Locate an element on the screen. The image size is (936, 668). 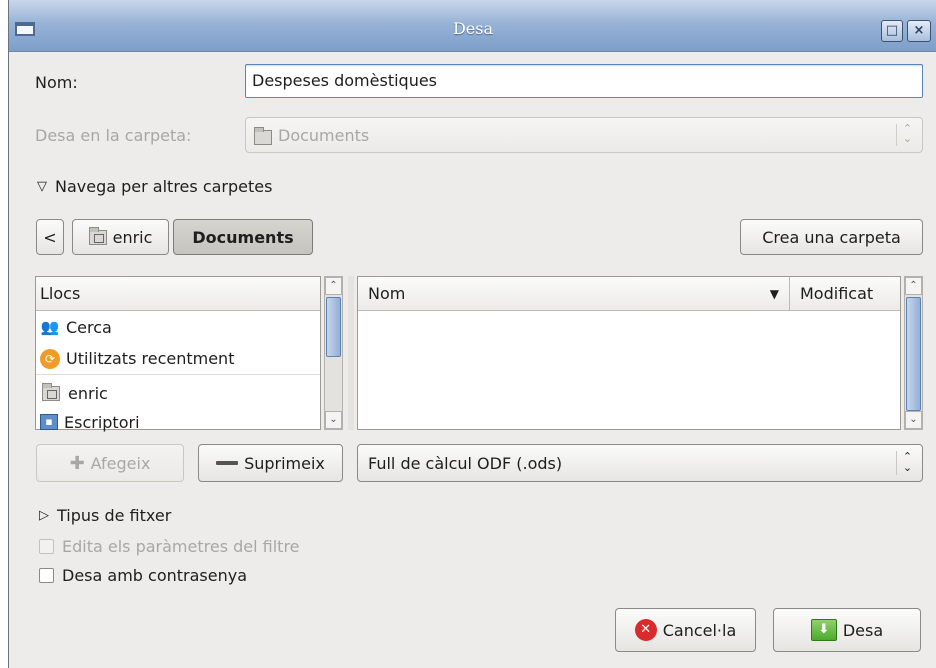
expander-closed-icon: ▷ is located at coordinates (44, 515).